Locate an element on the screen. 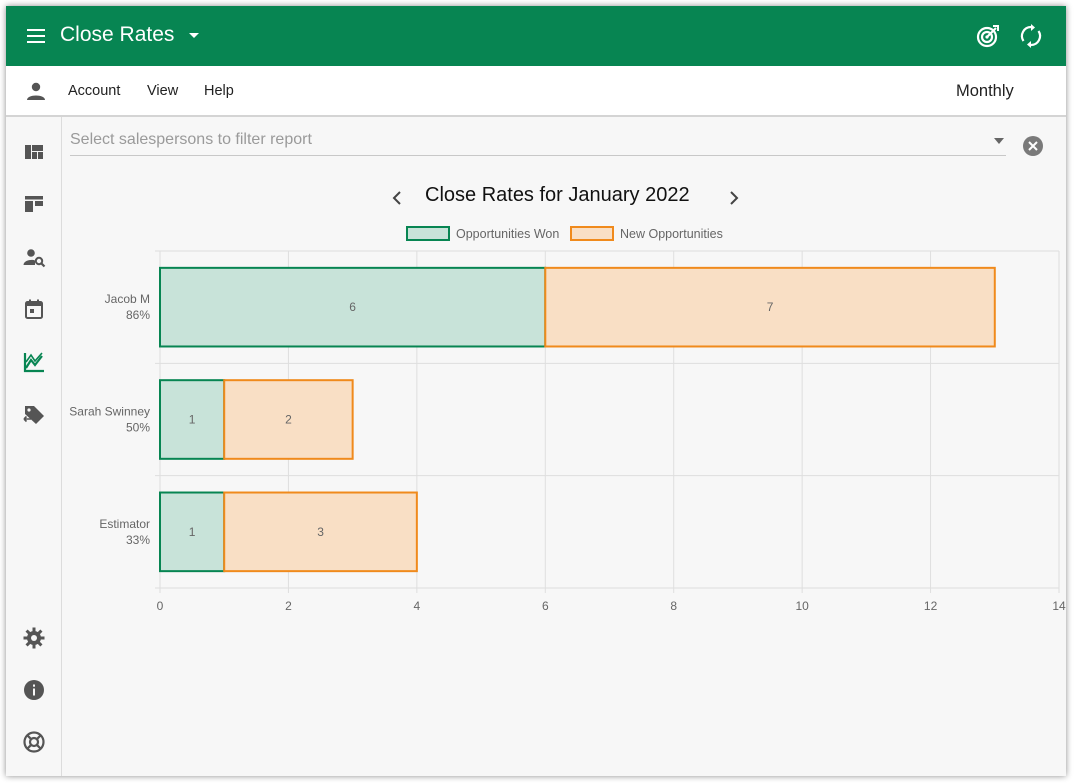 Image resolution: width=1074 pixels, height=783 pixels. menu-help: Help is located at coordinates (219, 91).